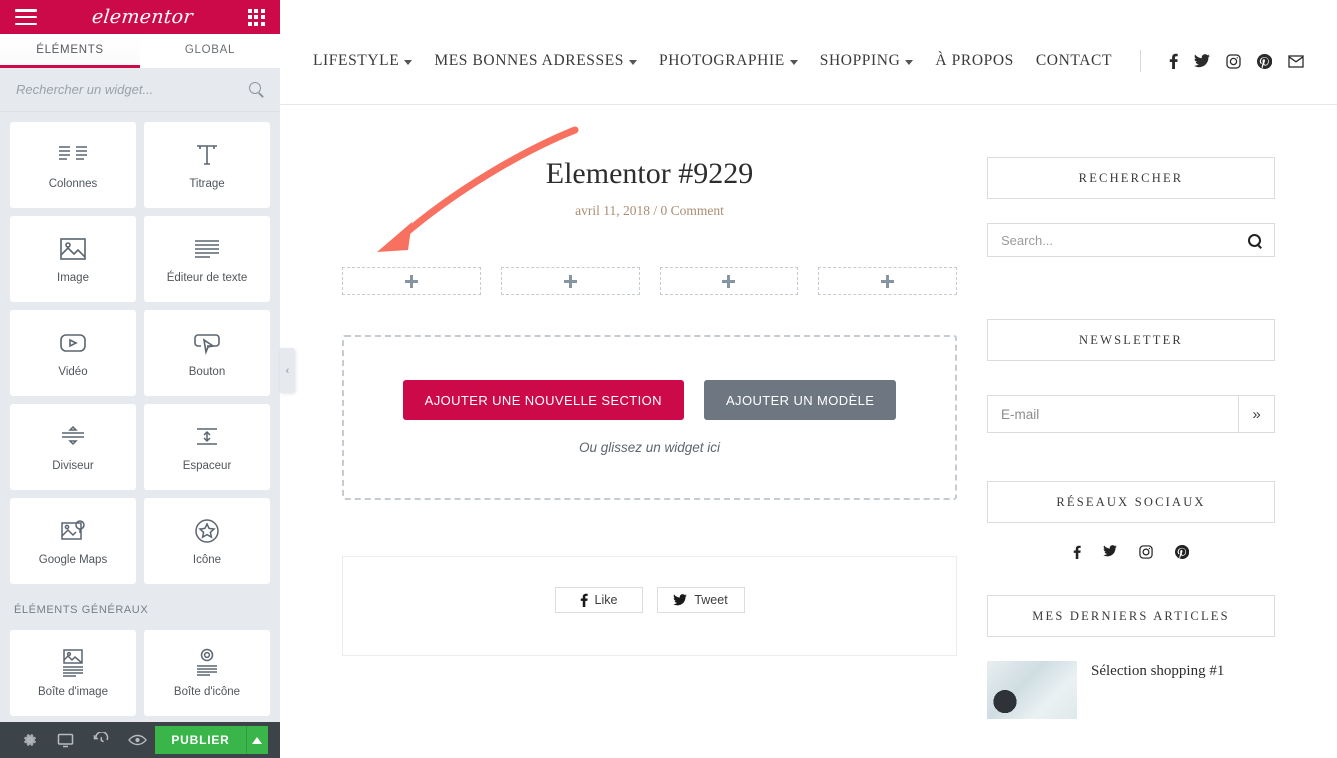  What do you see at coordinates (974, 61) in the screenshot?
I see `nav-item-a-propos: À PROPOS` at bounding box center [974, 61].